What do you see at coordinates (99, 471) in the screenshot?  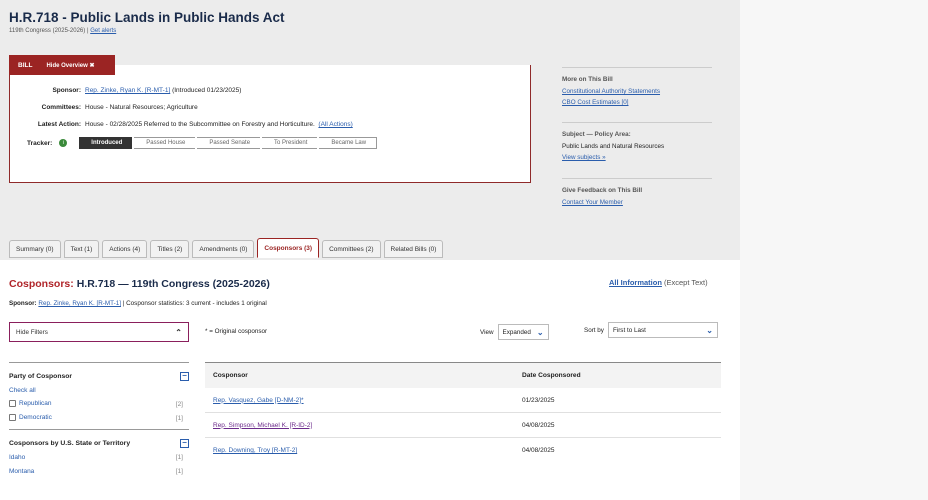 I see `filter-montana: Montana [1]` at bounding box center [99, 471].